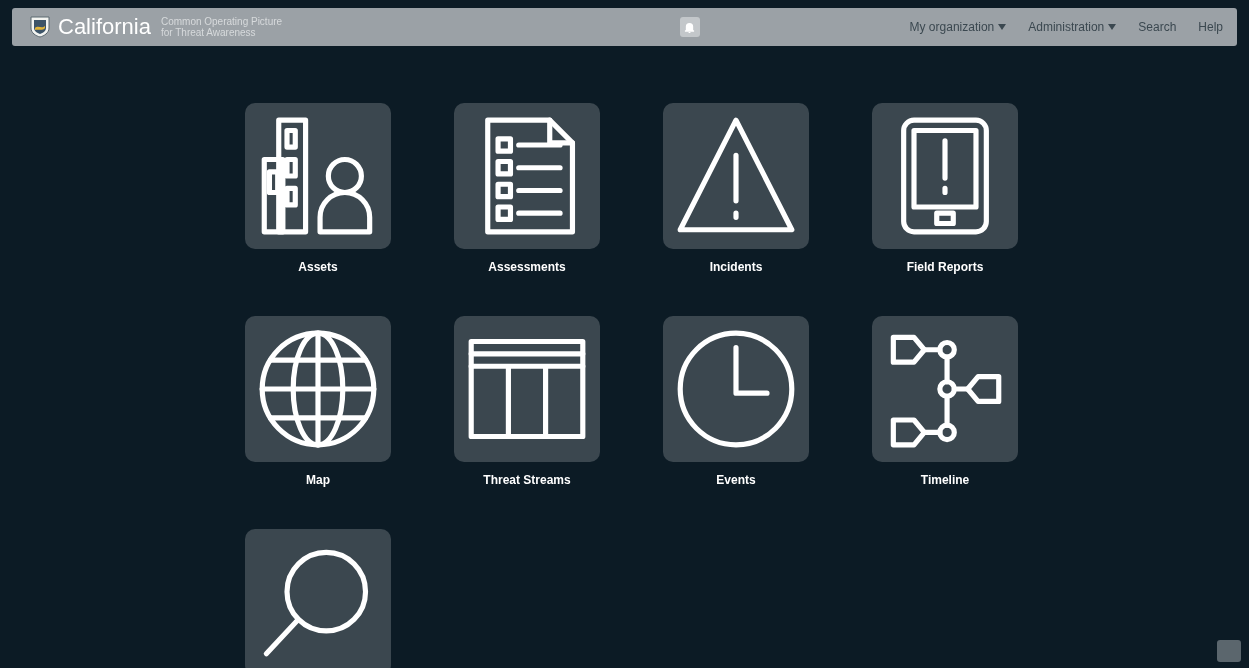 This screenshot has height=668, width=1249. Describe the element at coordinates (1210, 27) in the screenshot. I see `nav-link: Help` at that location.